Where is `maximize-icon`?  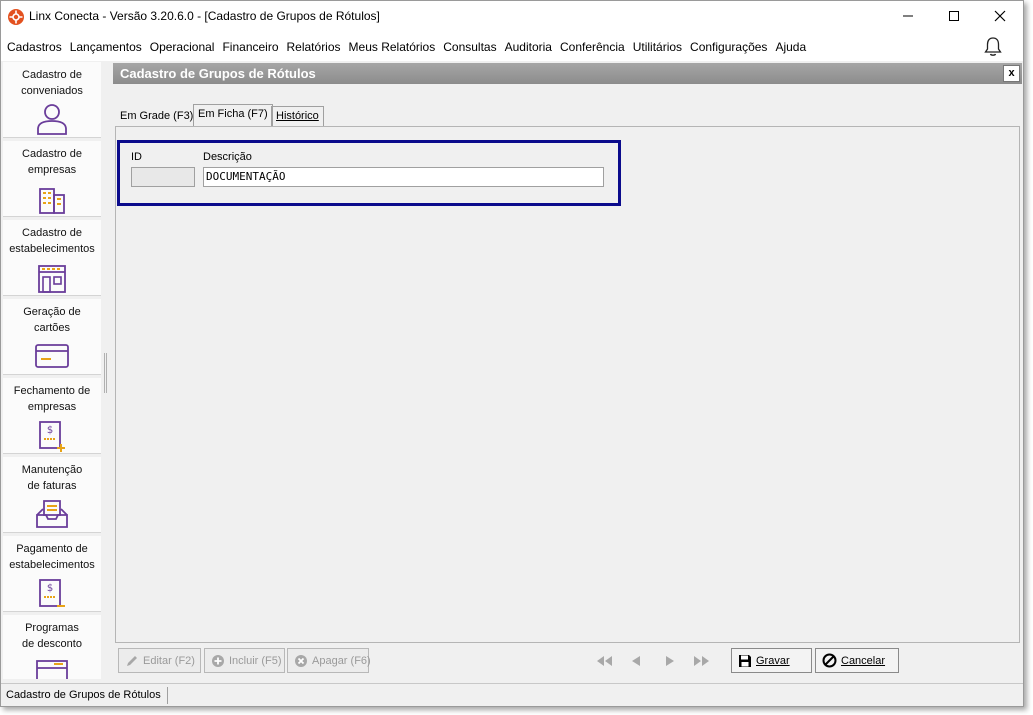
maximize-icon is located at coordinates (954, 16).